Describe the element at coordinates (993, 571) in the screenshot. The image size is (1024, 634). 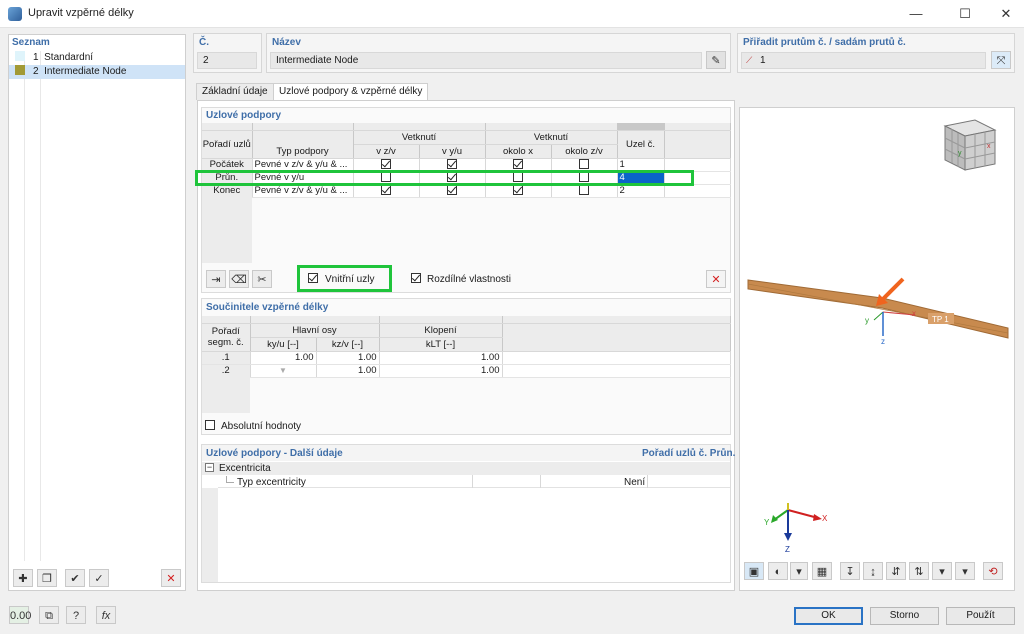
I see `reset-view-icon: ⟲` at that location.